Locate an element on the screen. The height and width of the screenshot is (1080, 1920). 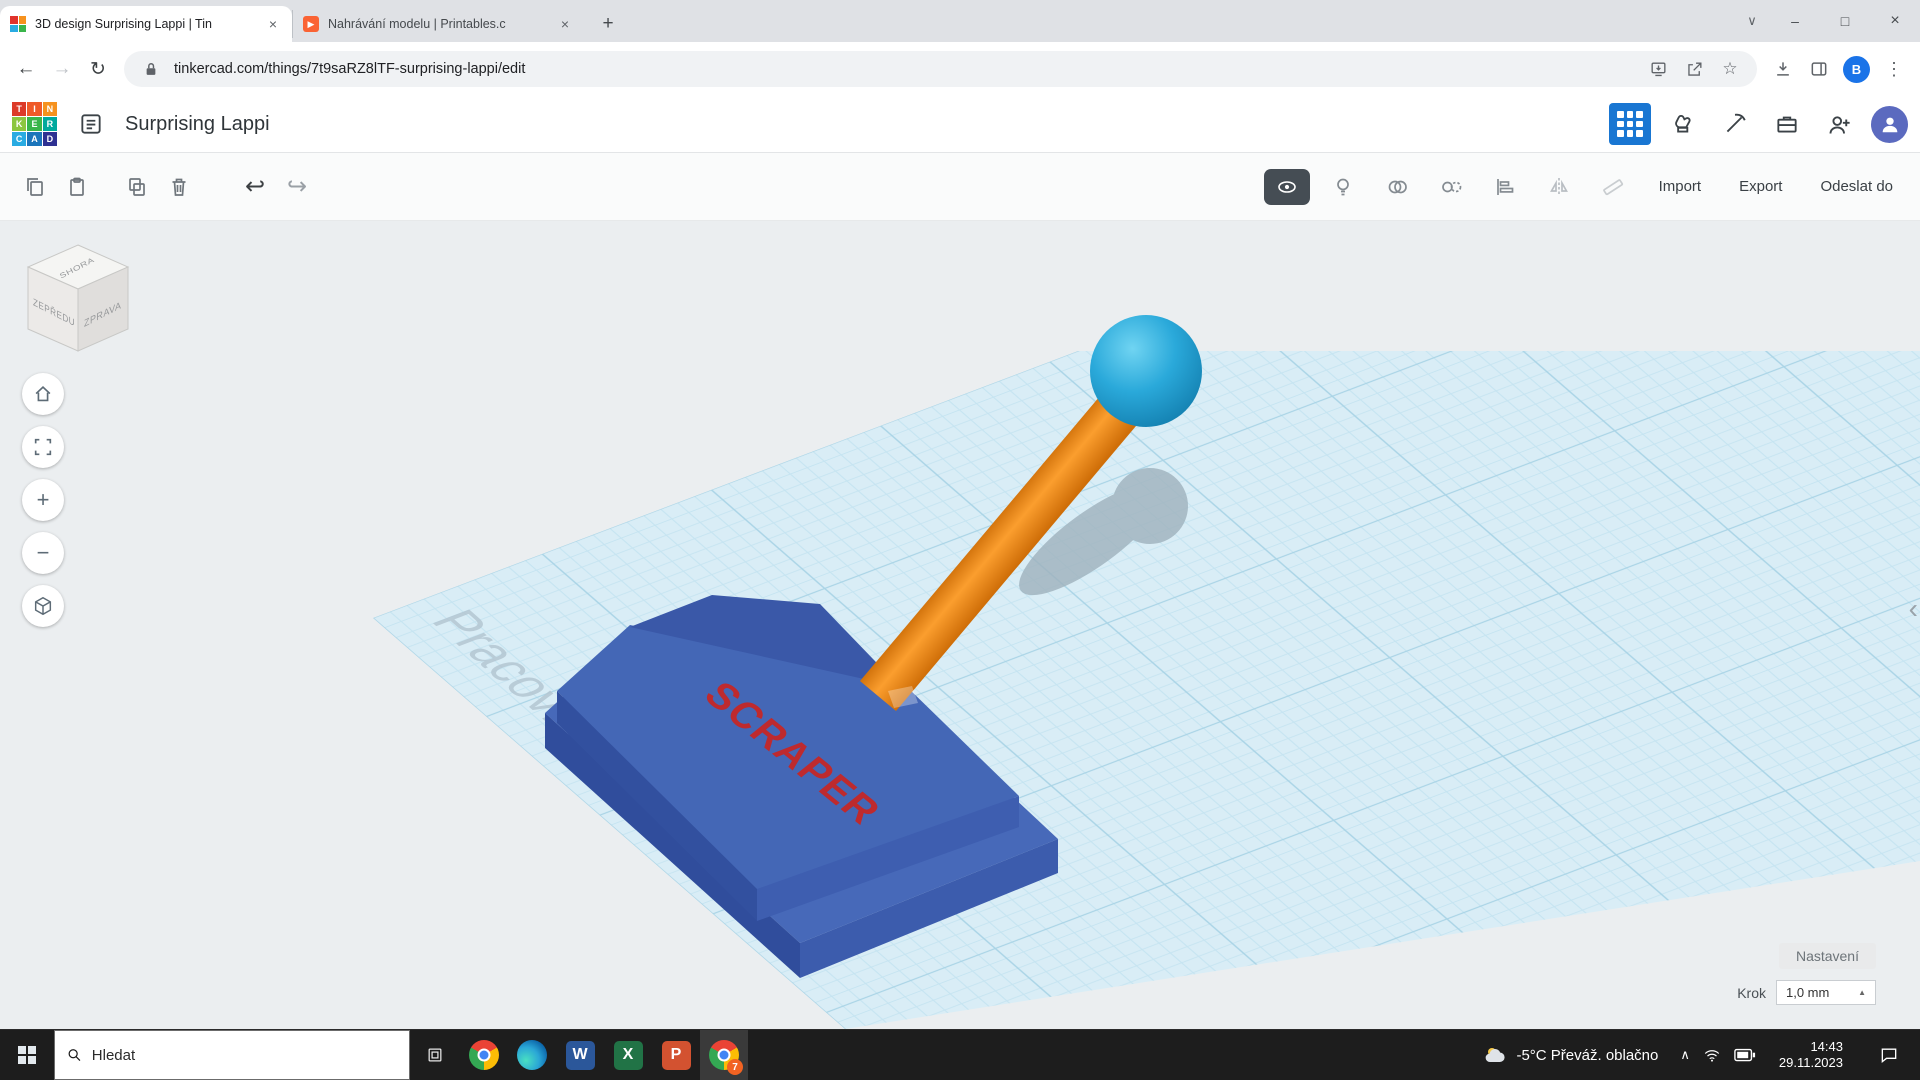
account-avatar is located at coordinates (1889, 124).